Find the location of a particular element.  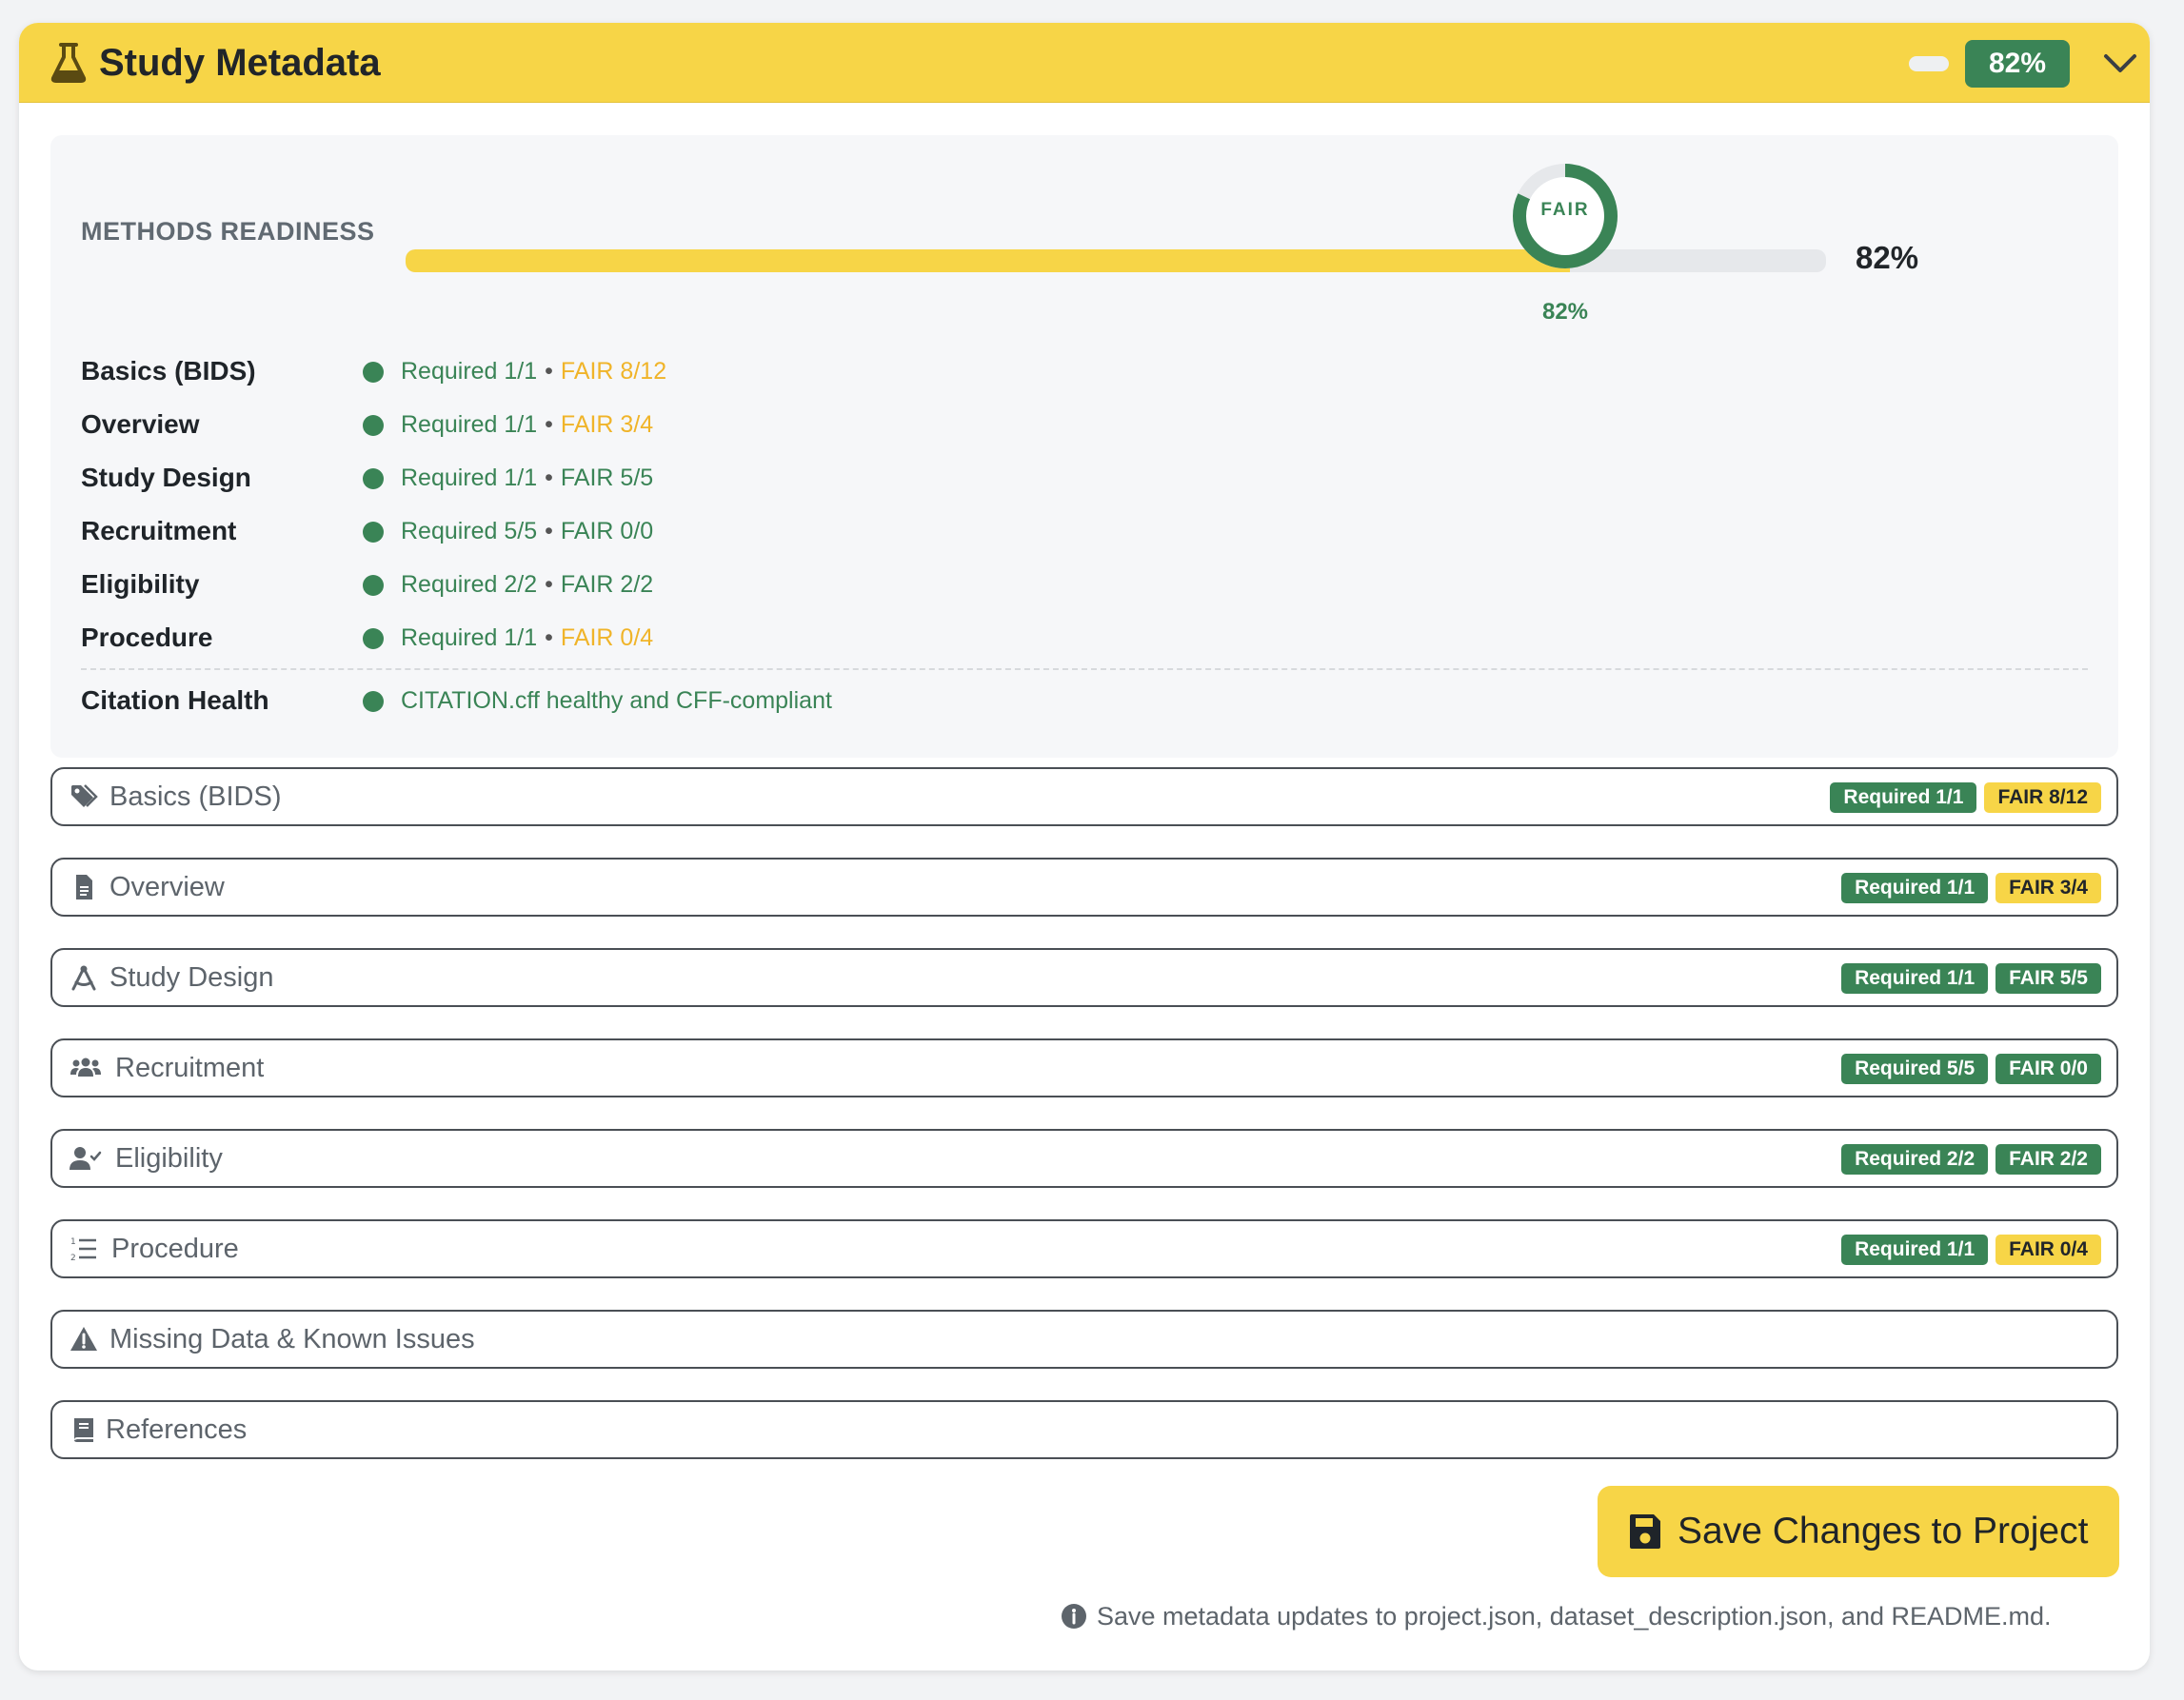

book-icon is located at coordinates (83, 1430).